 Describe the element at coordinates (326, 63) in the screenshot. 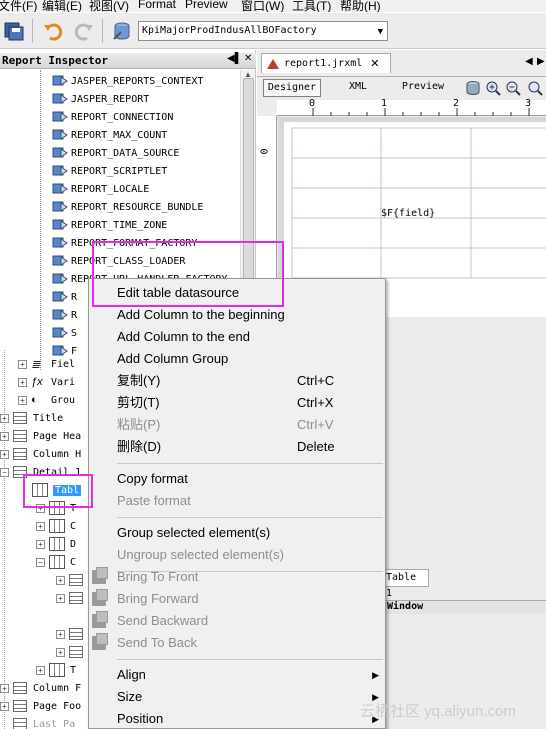

I see `tab-report1: report1.jrxml ✕` at that location.